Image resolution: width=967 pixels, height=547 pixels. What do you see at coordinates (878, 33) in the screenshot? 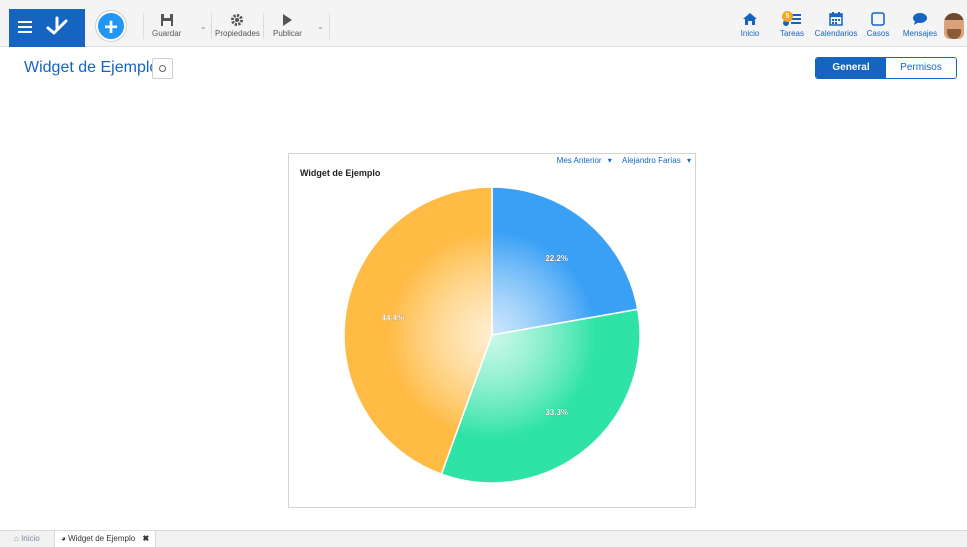
I see `nav-cases-label: Casos` at bounding box center [878, 33].